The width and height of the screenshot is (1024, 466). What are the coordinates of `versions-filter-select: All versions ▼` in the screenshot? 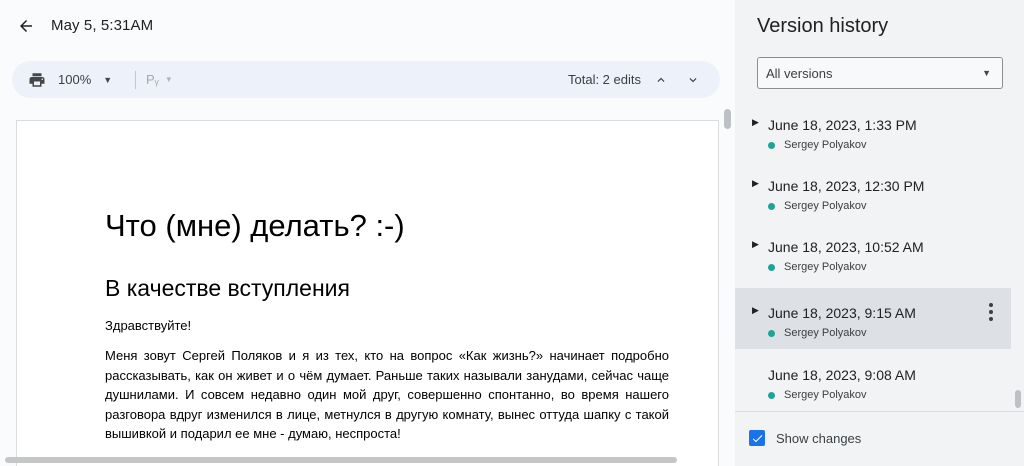 It's located at (880, 73).